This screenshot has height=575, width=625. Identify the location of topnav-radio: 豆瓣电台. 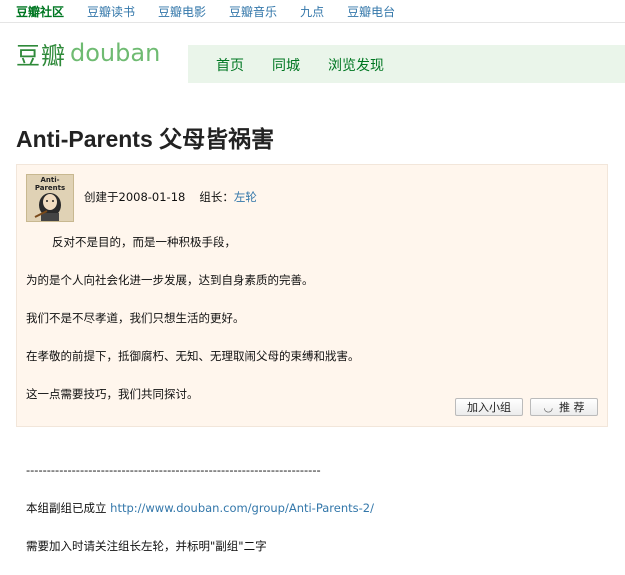
(371, 11).